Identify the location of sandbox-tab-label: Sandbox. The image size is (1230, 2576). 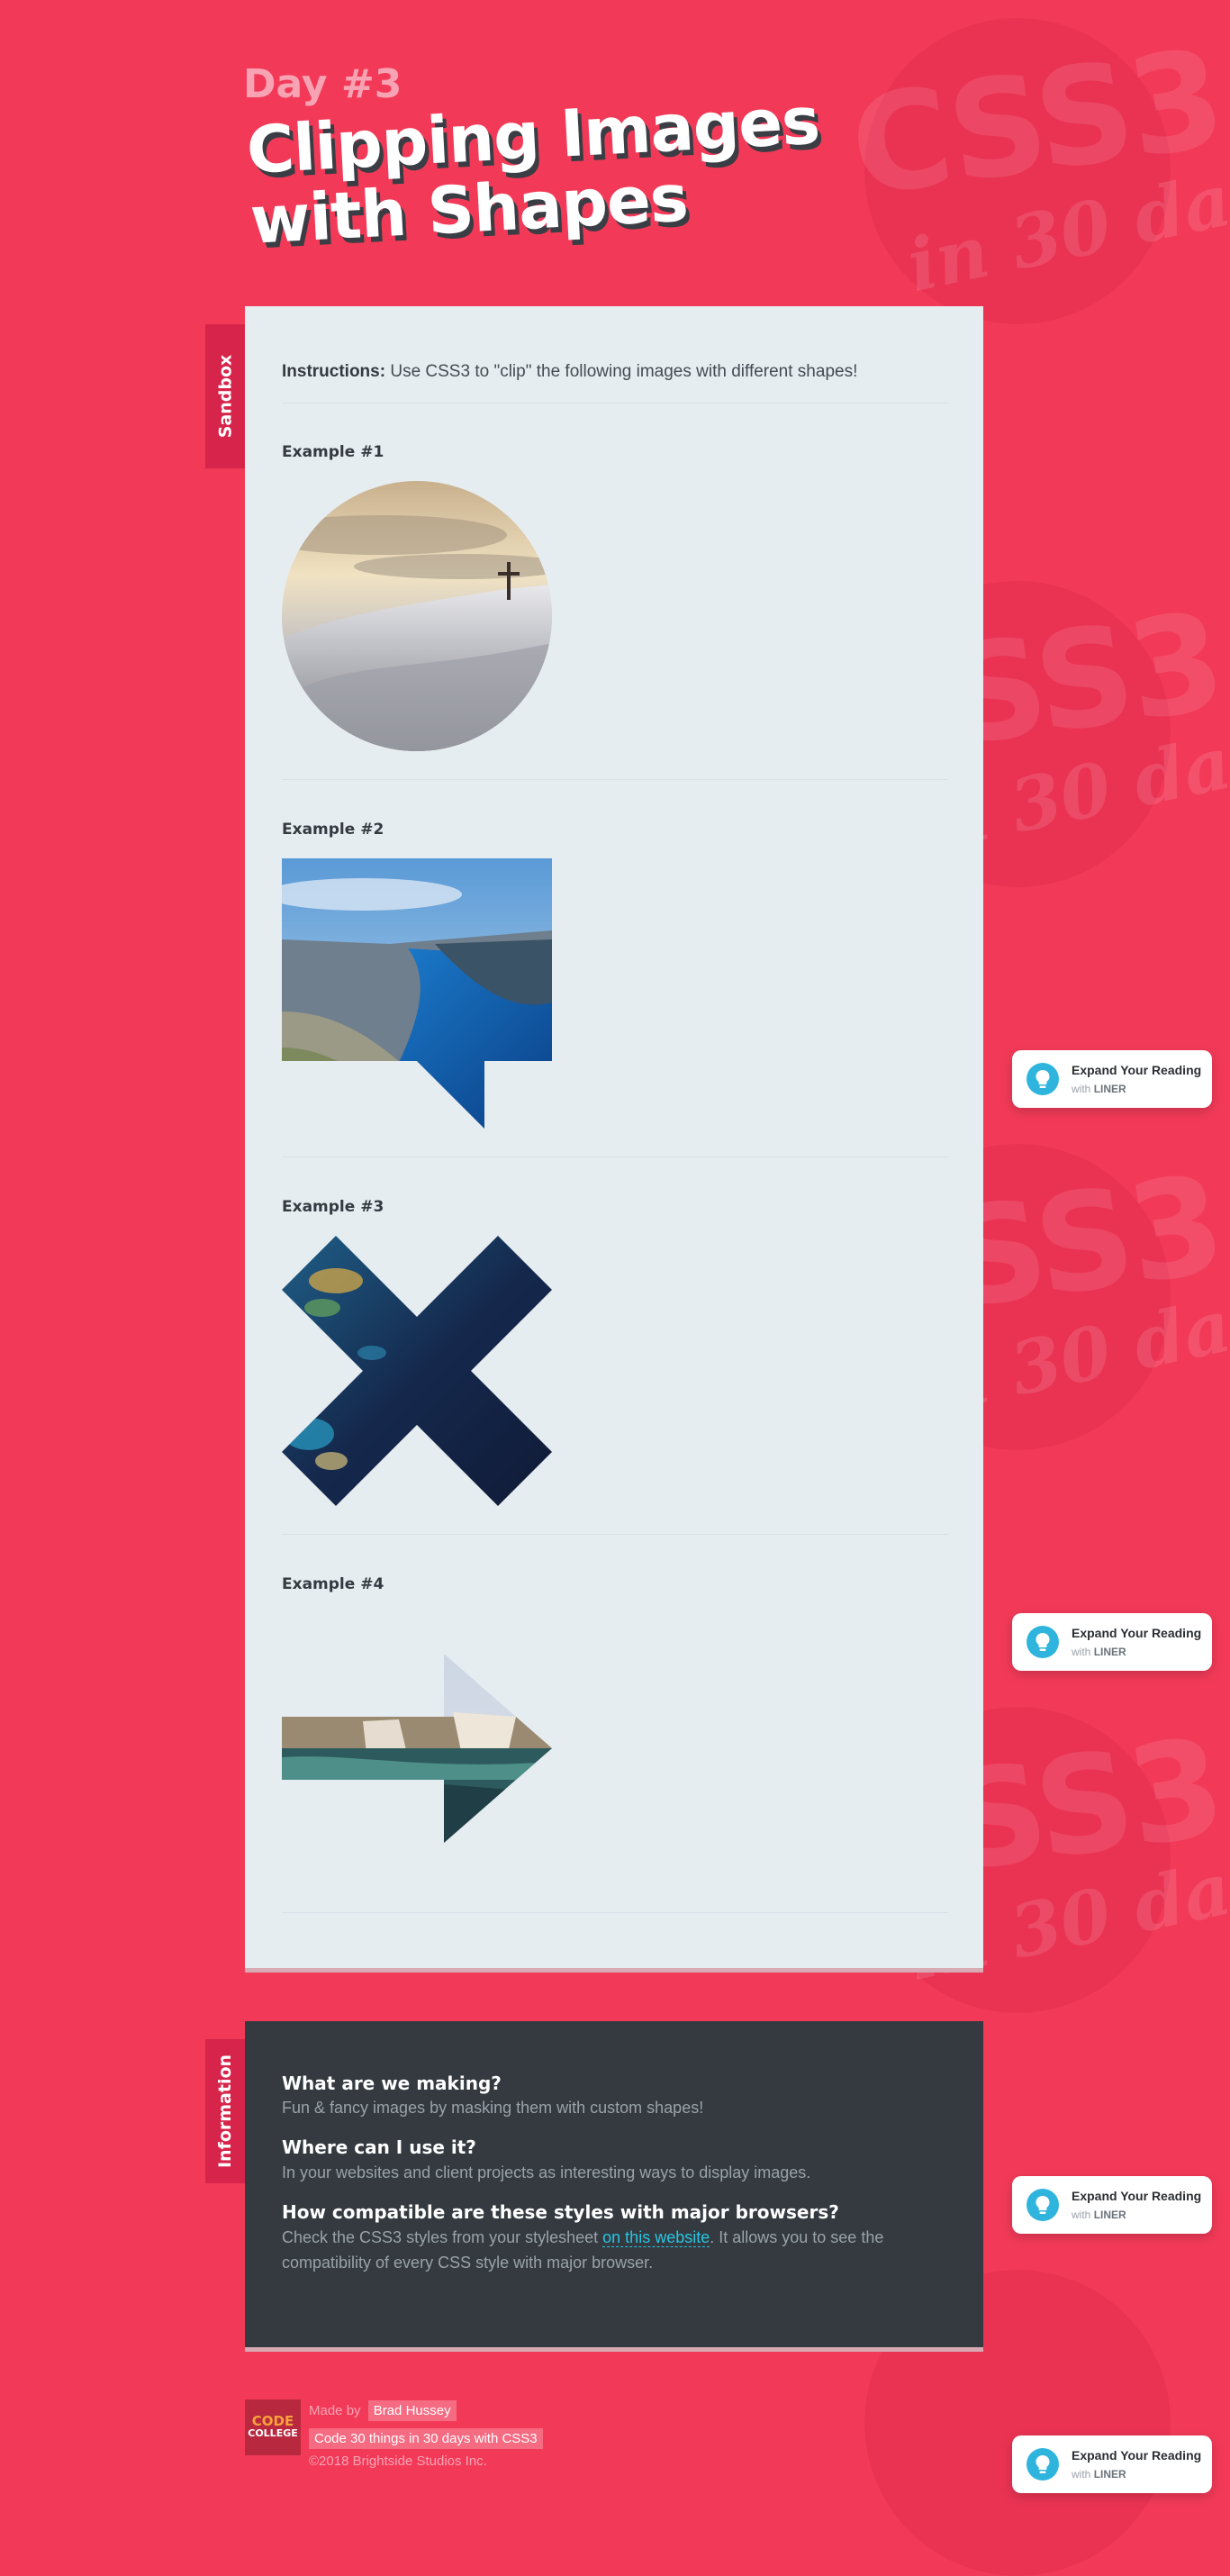
(225, 396).